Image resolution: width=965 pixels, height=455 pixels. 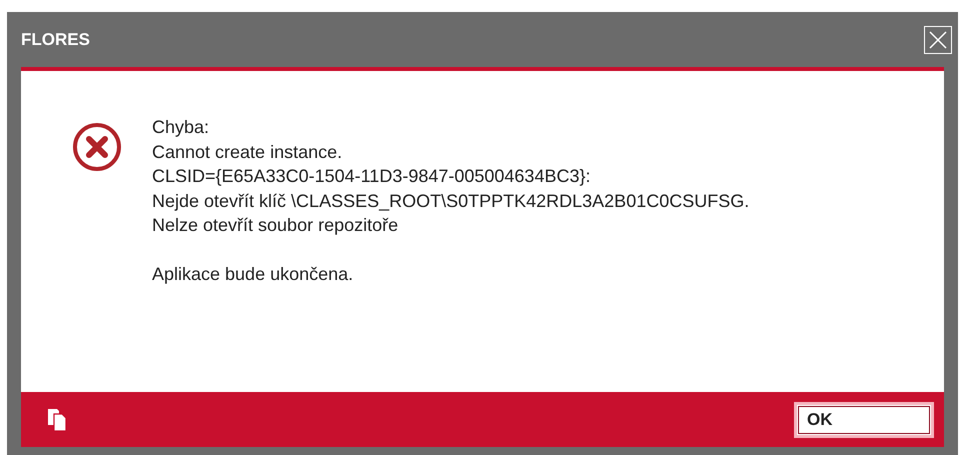 I want to click on copy-icon, so click(x=57, y=420).